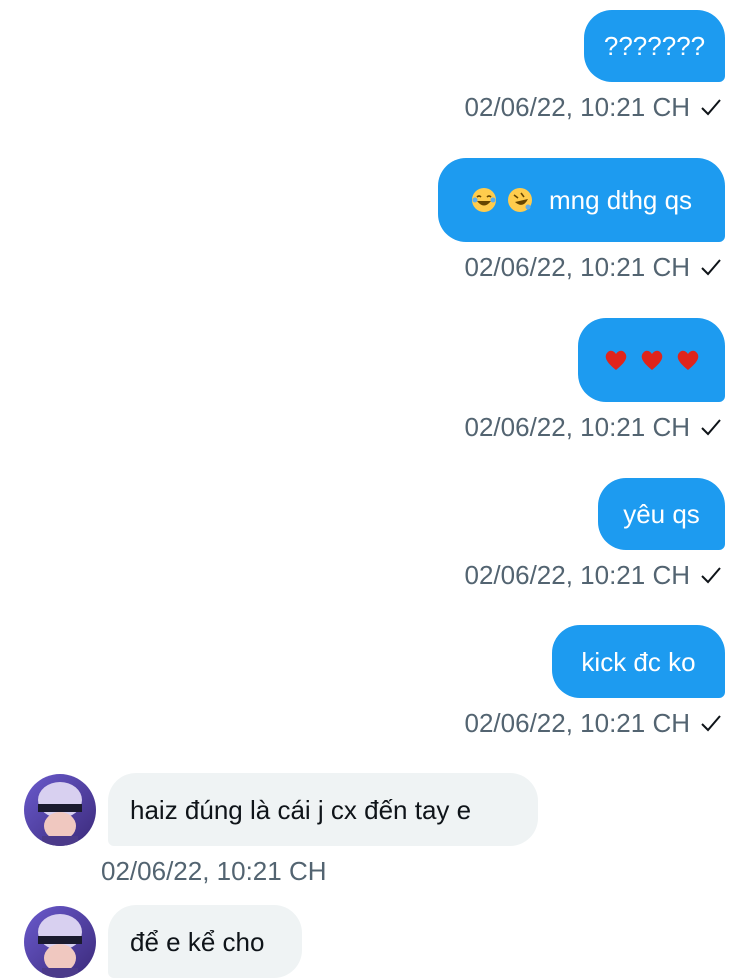  What do you see at coordinates (197, 942) in the screenshot?
I see `message-text: để e kể cho` at bounding box center [197, 942].